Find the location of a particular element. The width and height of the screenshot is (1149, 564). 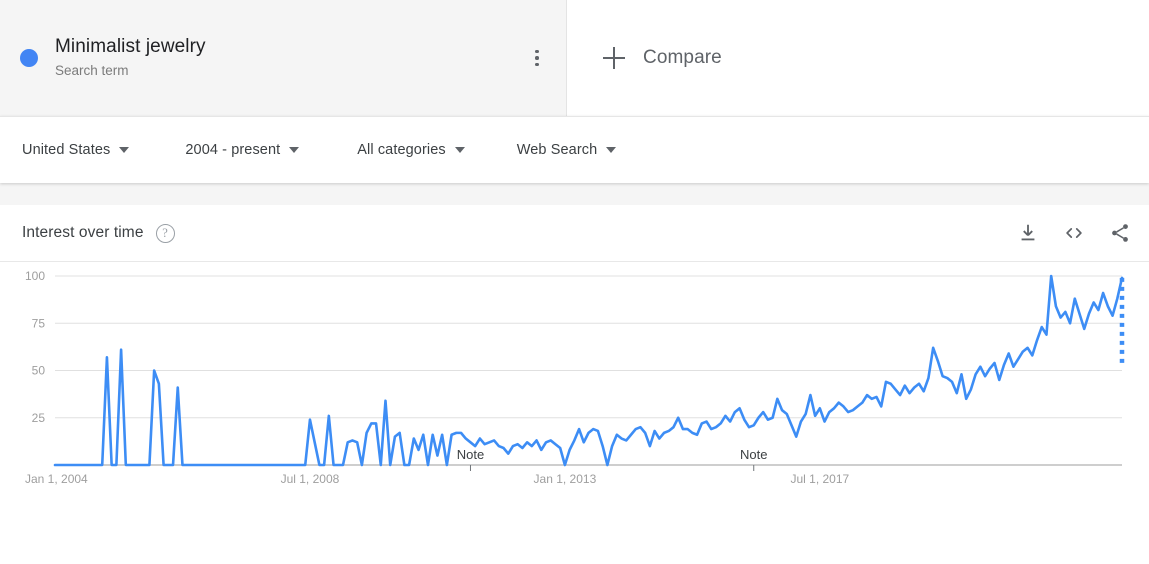

search-term-subtitle: Search term is located at coordinates (92, 70).